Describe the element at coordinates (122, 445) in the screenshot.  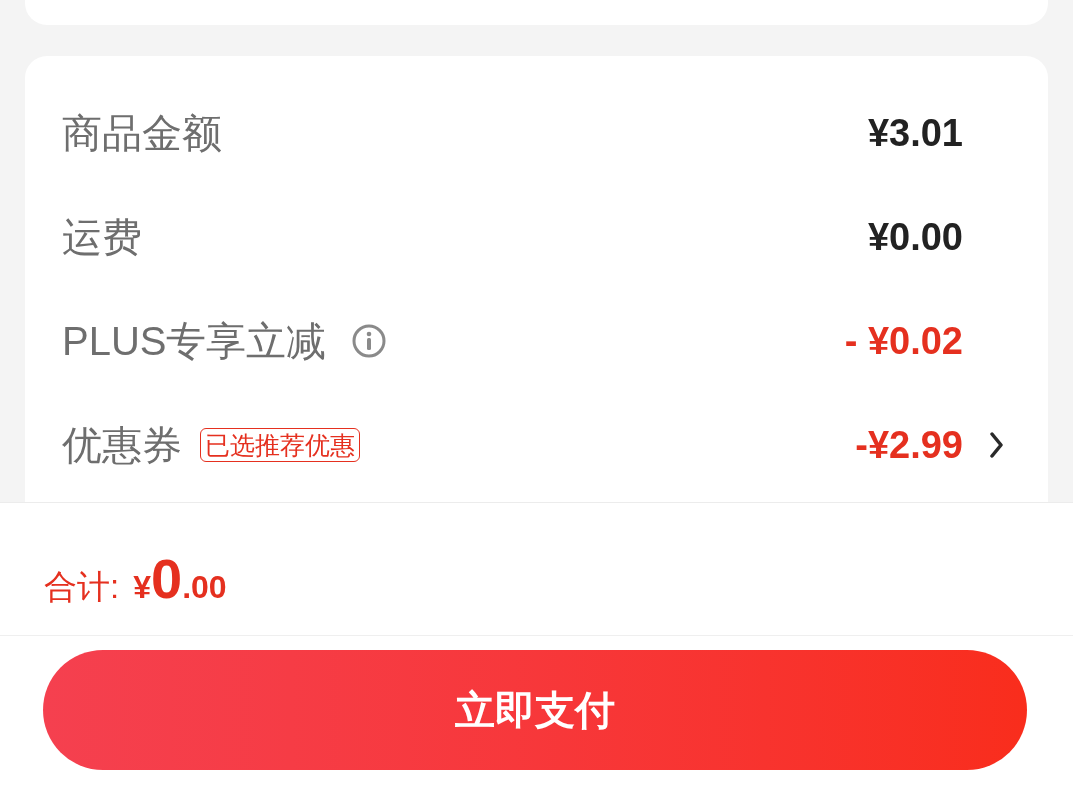
I see `row-label: 优惠券` at that location.